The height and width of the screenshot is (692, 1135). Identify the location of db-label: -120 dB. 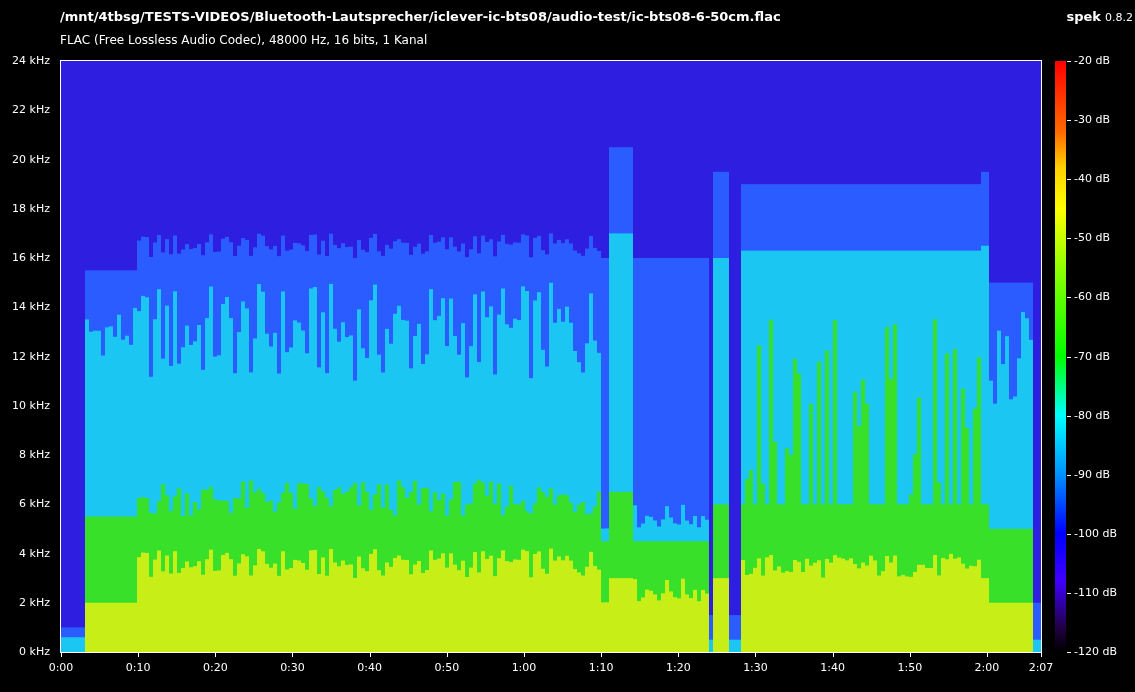
(1095, 652).